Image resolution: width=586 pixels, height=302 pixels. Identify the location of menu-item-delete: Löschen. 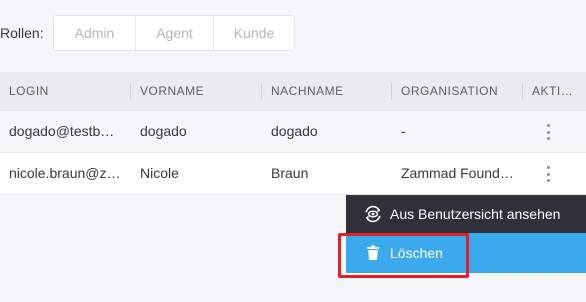
(466, 253).